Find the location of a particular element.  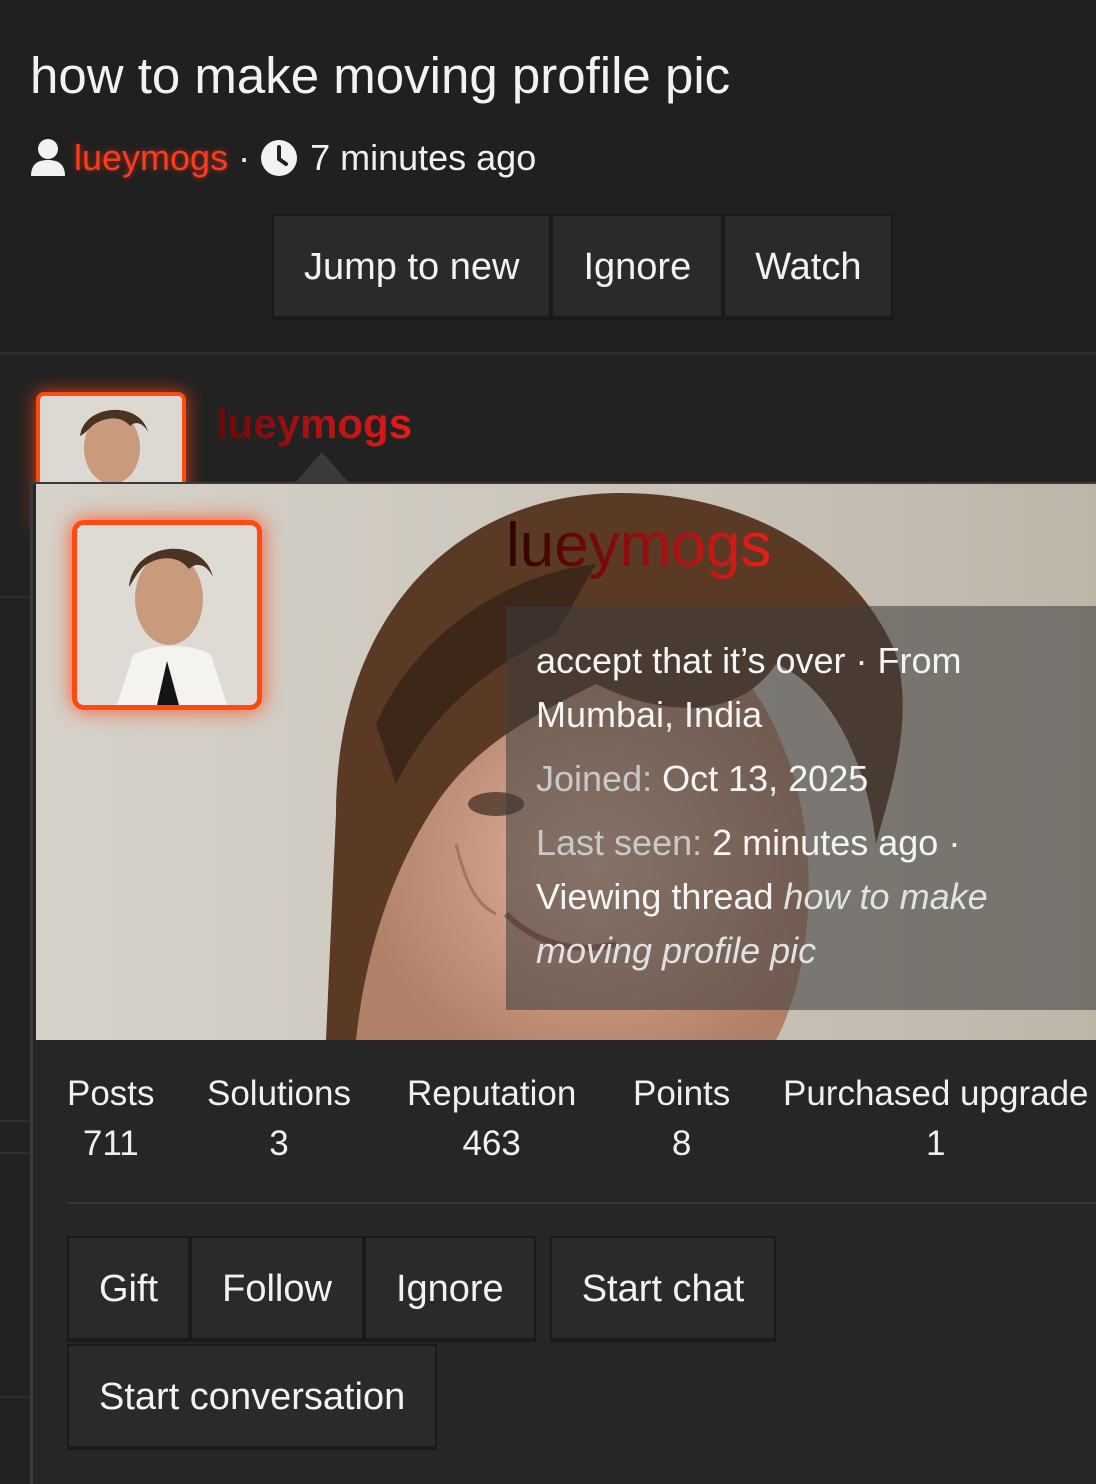

post-author-username: lueymogs is located at coordinates (314, 424).